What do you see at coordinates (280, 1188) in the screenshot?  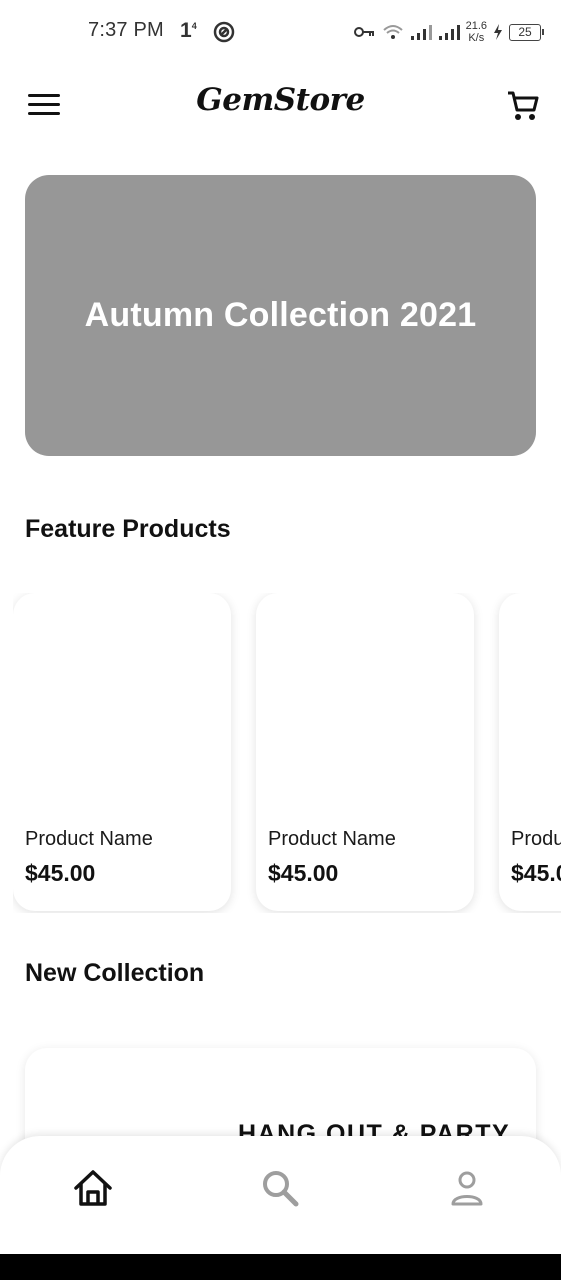 I see `search-icon` at bounding box center [280, 1188].